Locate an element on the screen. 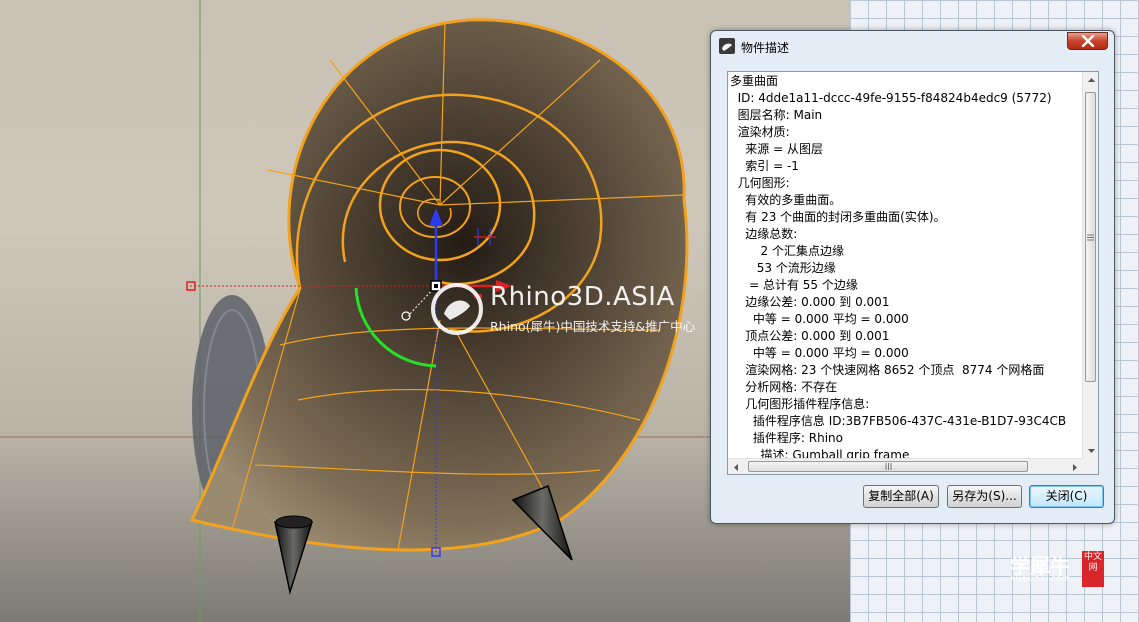 The image size is (1139, 622). scroll-right-button is located at coordinates (1075, 466).